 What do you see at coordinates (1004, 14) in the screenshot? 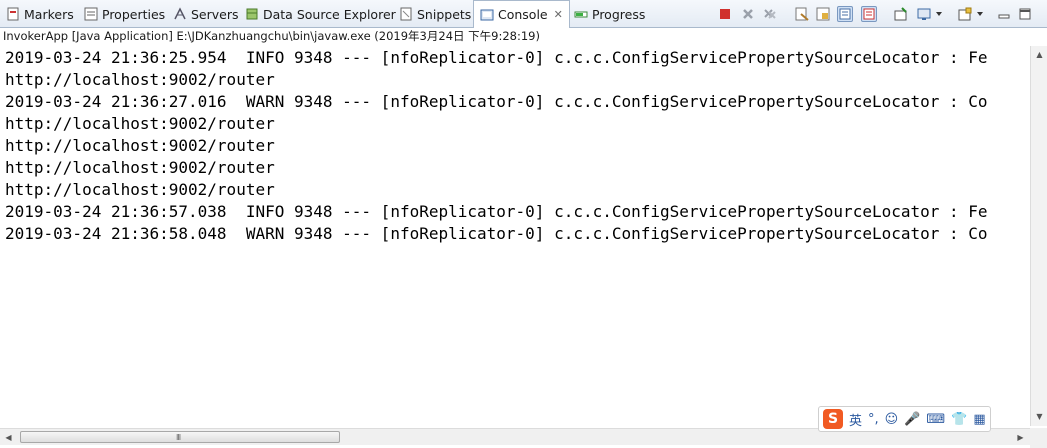
I see `minimize-icon` at bounding box center [1004, 14].